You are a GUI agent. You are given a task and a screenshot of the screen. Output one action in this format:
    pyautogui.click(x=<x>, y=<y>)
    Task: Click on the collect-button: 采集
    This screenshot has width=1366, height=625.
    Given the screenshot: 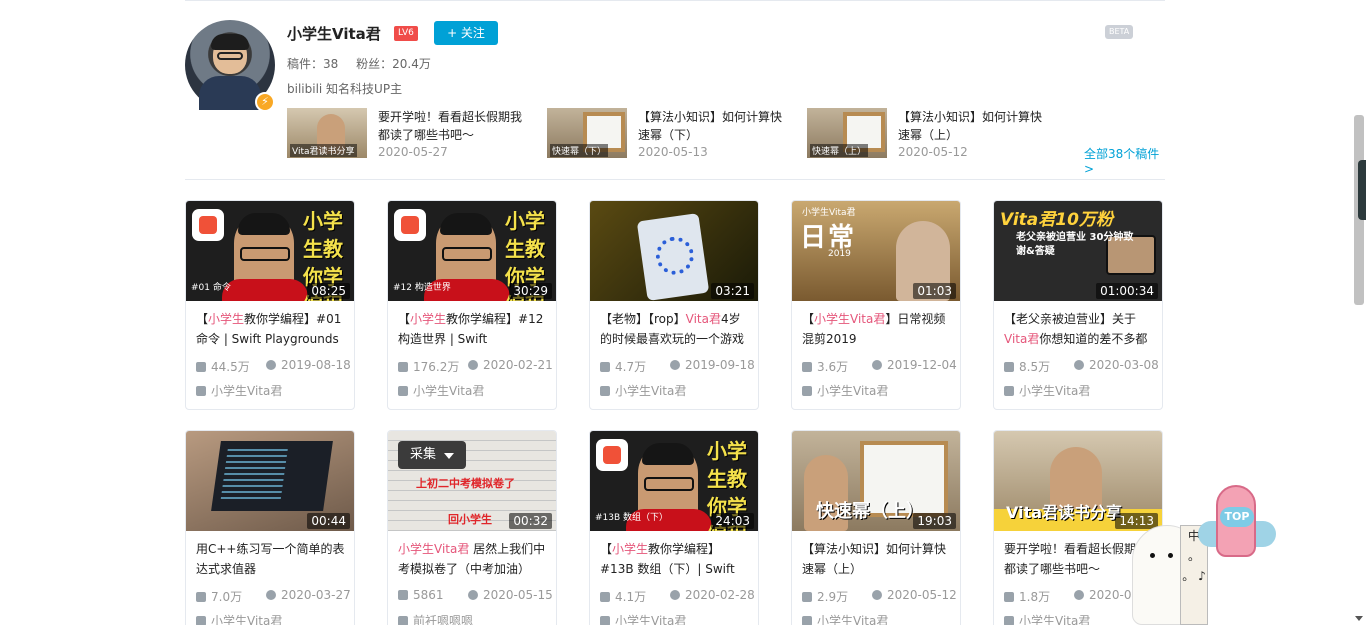 What is the action you would take?
    pyautogui.click(x=432, y=455)
    